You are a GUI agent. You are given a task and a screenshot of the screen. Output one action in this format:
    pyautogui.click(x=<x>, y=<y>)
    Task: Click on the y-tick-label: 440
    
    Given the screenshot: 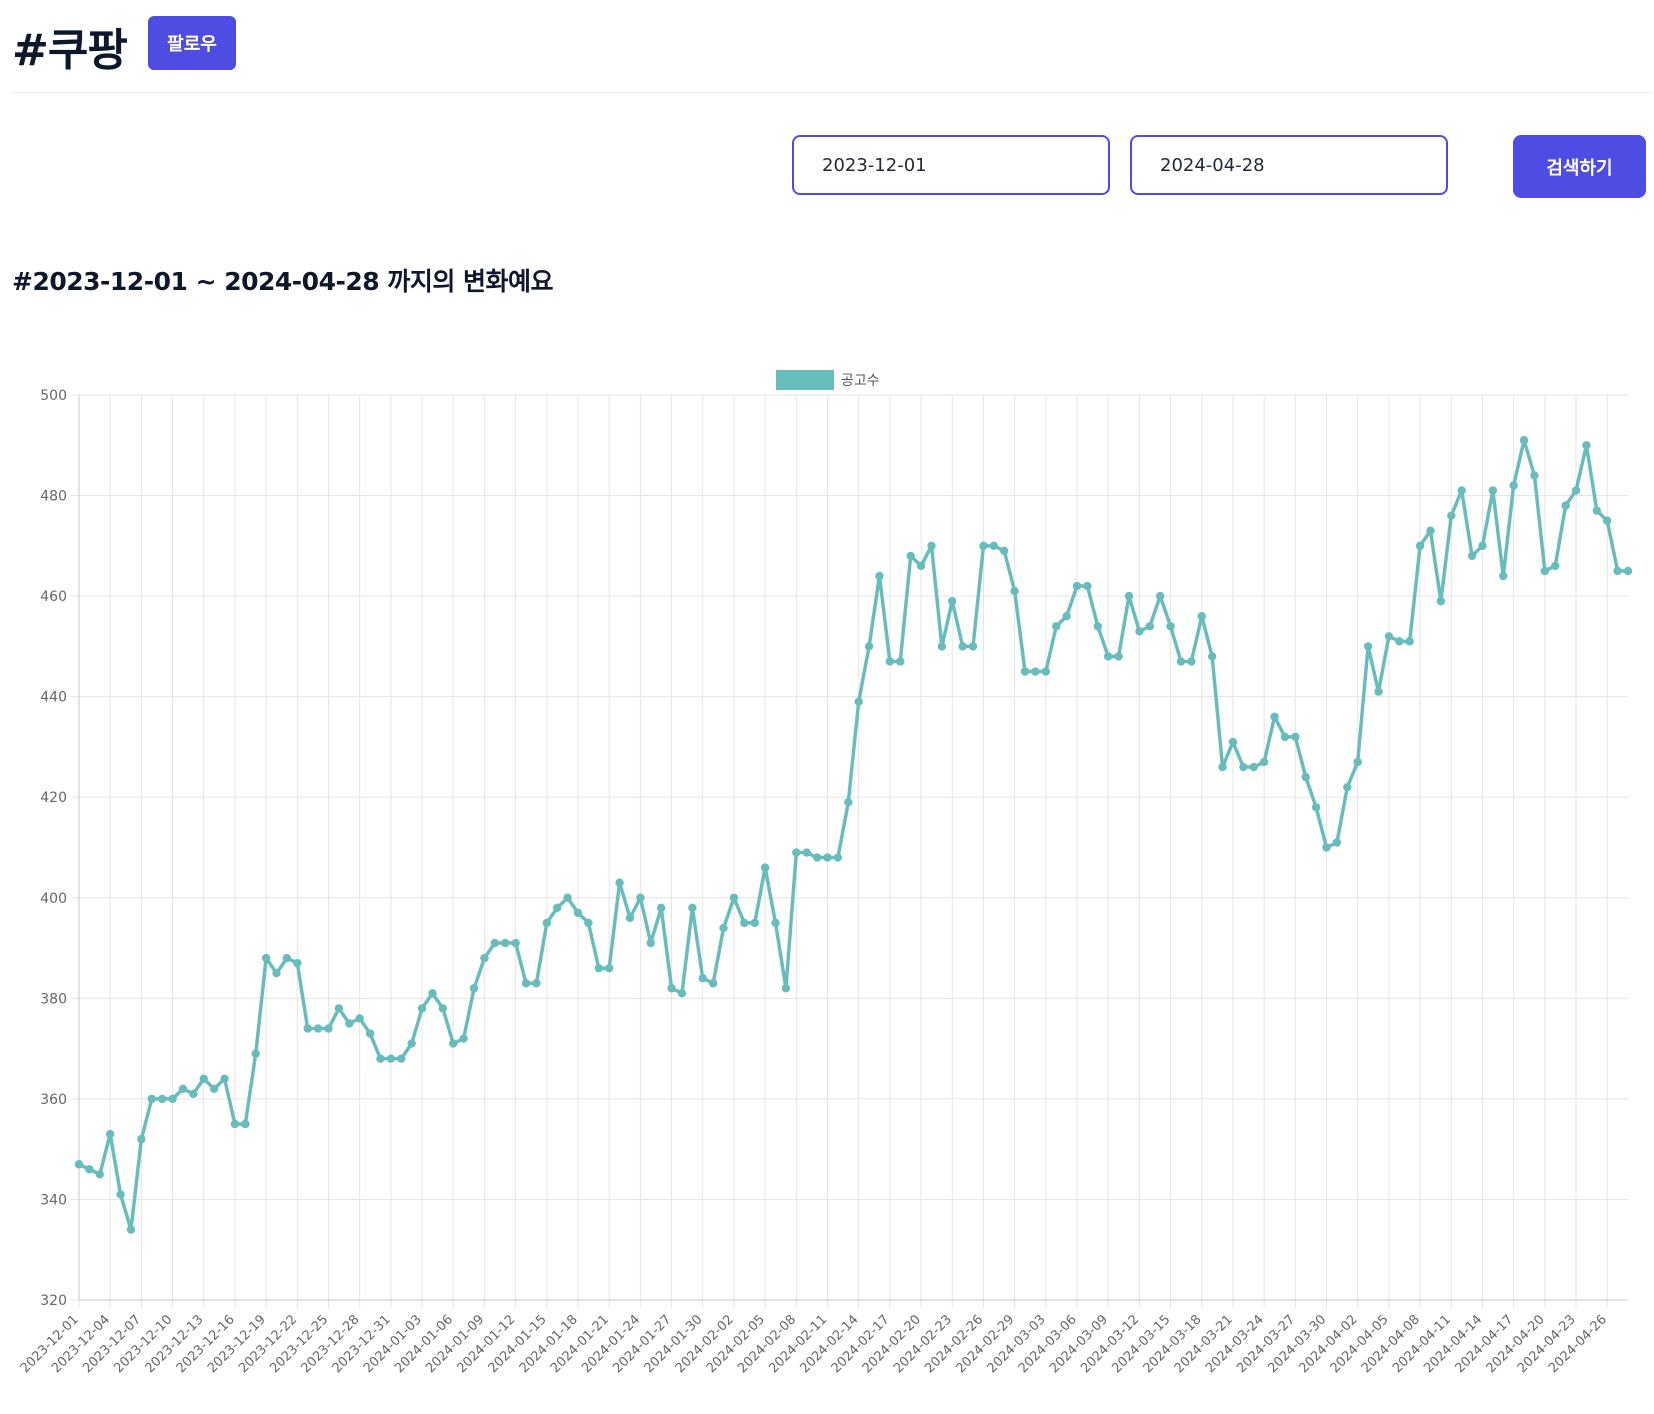 What is the action you would take?
    pyautogui.click(x=53, y=698)
    